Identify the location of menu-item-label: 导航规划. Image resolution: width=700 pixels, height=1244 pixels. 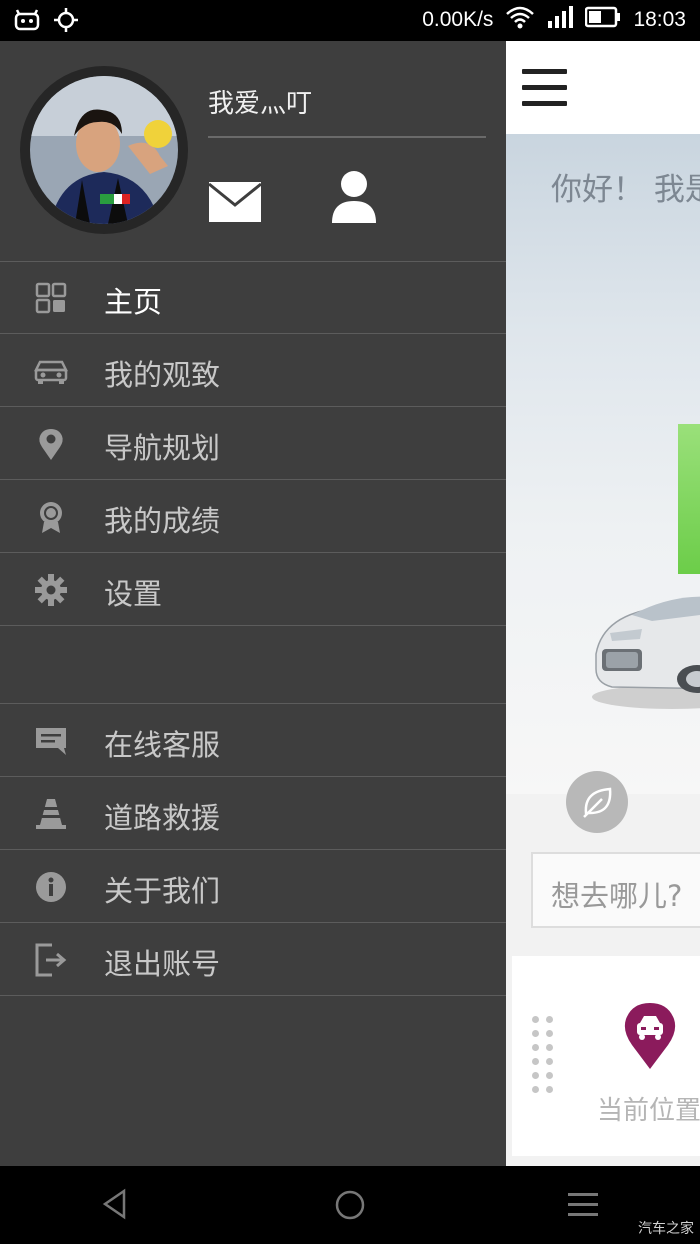
(162, 448).